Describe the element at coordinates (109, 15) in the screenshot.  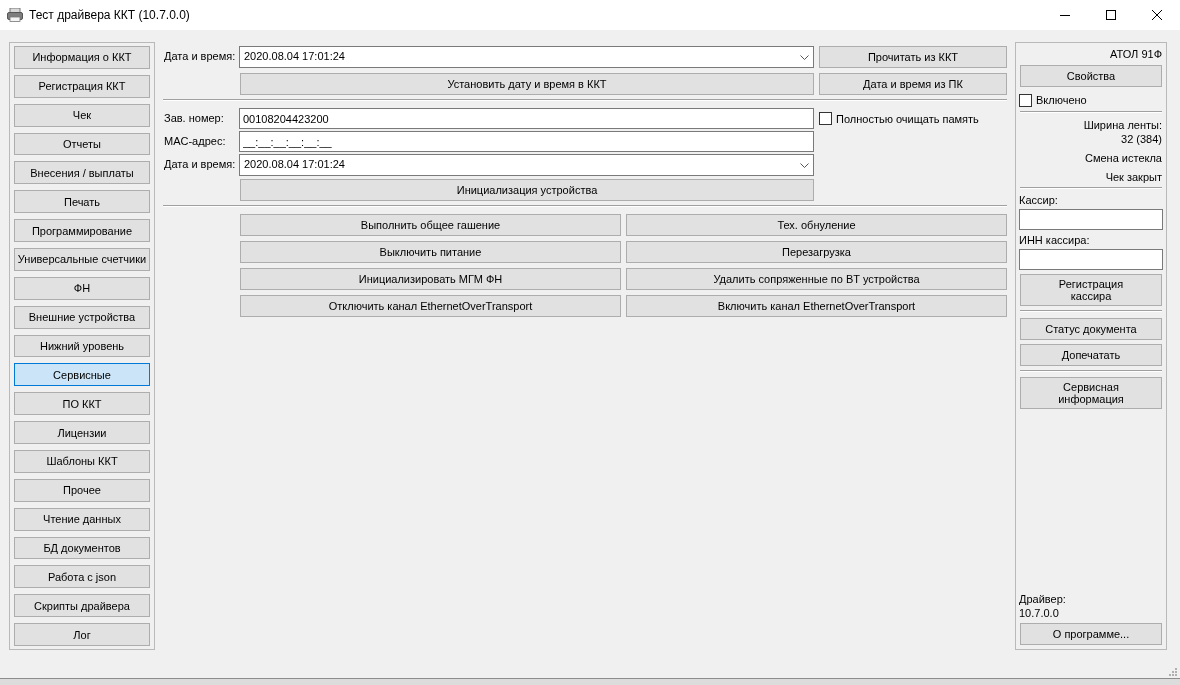
I see `window-title: Тест драйвера ККТ (10.7.0.0)` at that location.